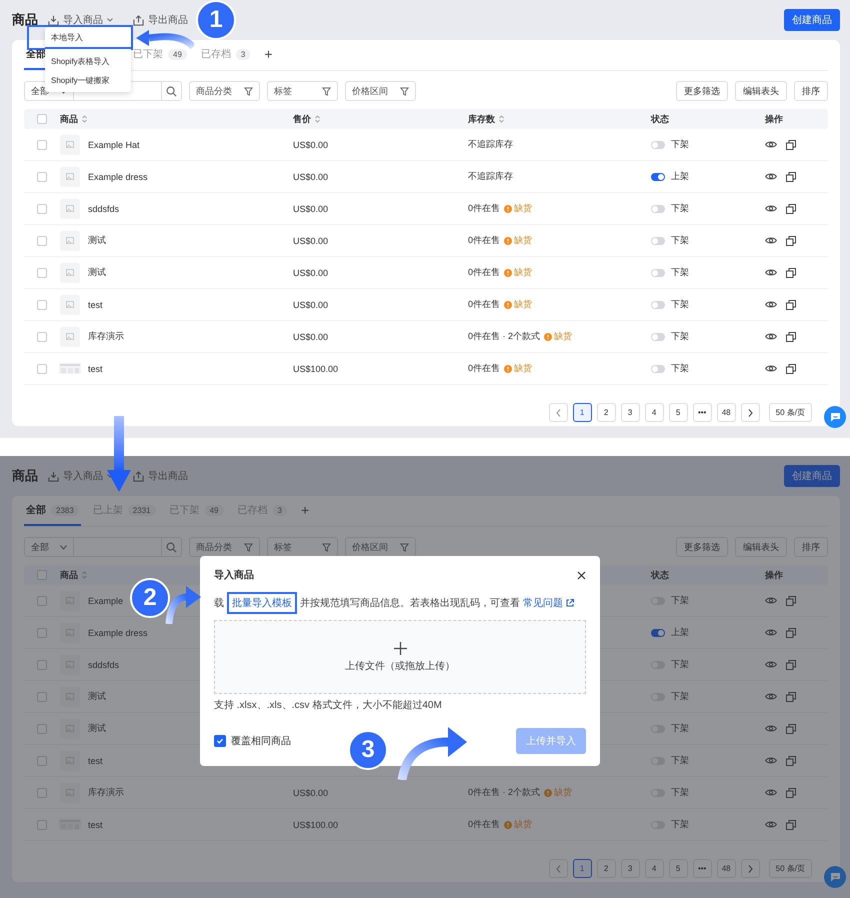 This screenshot has height=898, width=850. Describe the element at coordinates (234, 575) in the screenshot. I see `dialog-title: 导入商品` at that location.